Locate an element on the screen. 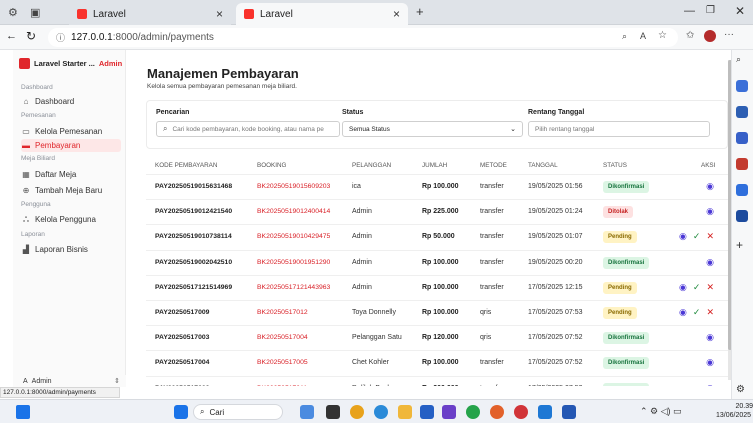  profile-avatar-icon is located at coordinates (710, 36).